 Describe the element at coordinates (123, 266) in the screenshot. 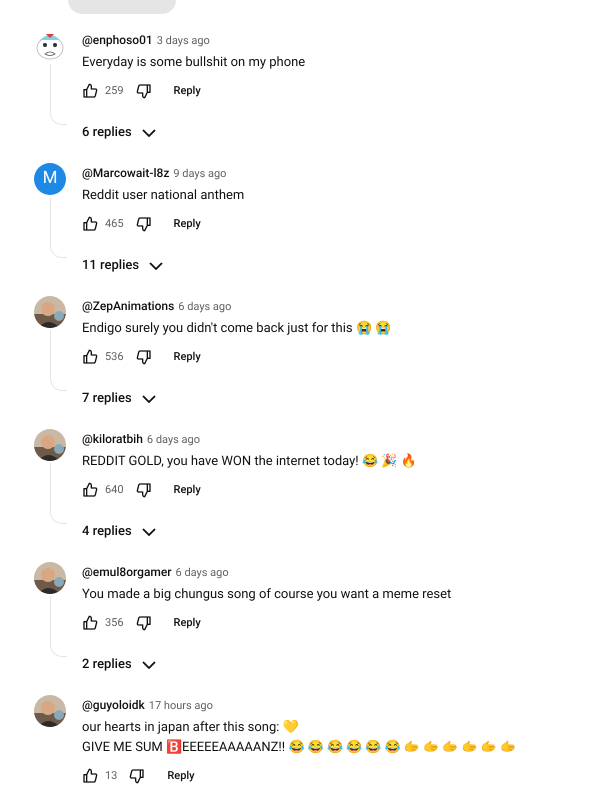

I see `replies-toggle: 11 replies` at that location.